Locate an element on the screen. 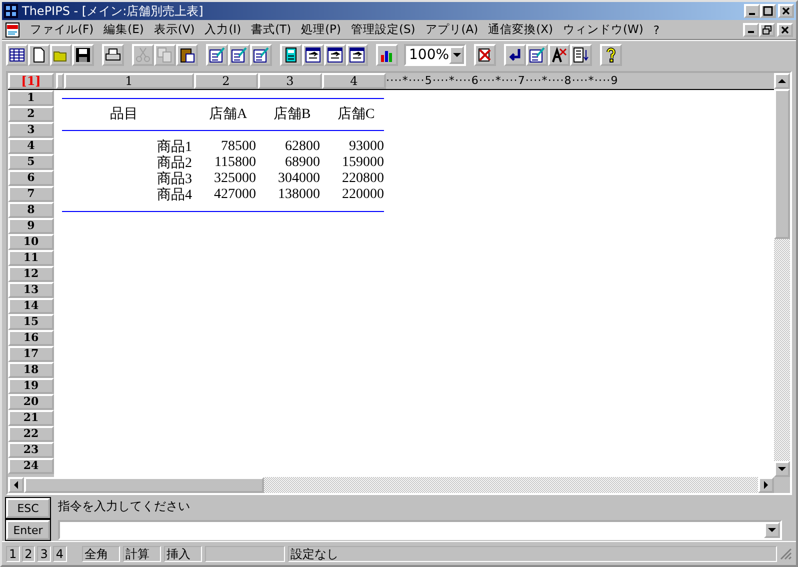  return-arrow-button is located at coordinates (515, 55).